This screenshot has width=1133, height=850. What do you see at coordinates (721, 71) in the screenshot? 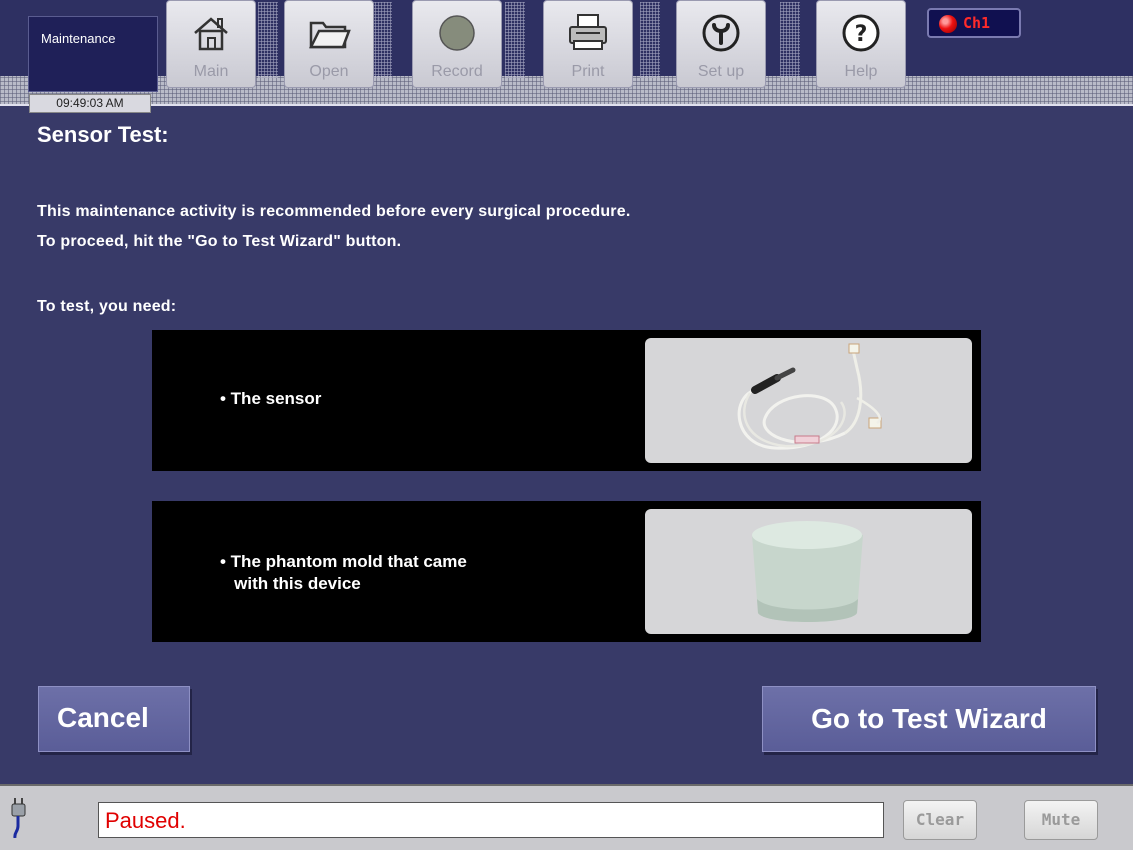
I see `setup-label: Set up` at bounding box center [721, 71].